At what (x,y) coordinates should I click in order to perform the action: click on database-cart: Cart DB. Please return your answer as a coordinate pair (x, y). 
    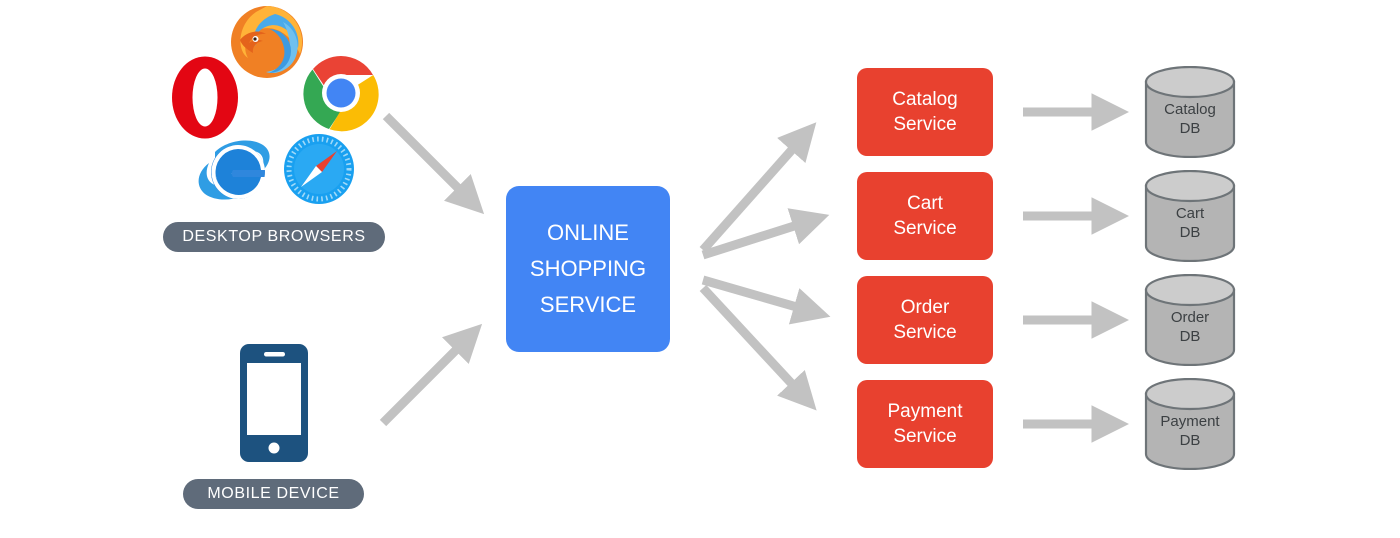
    Looking at the image, I should click on (1190, 216).